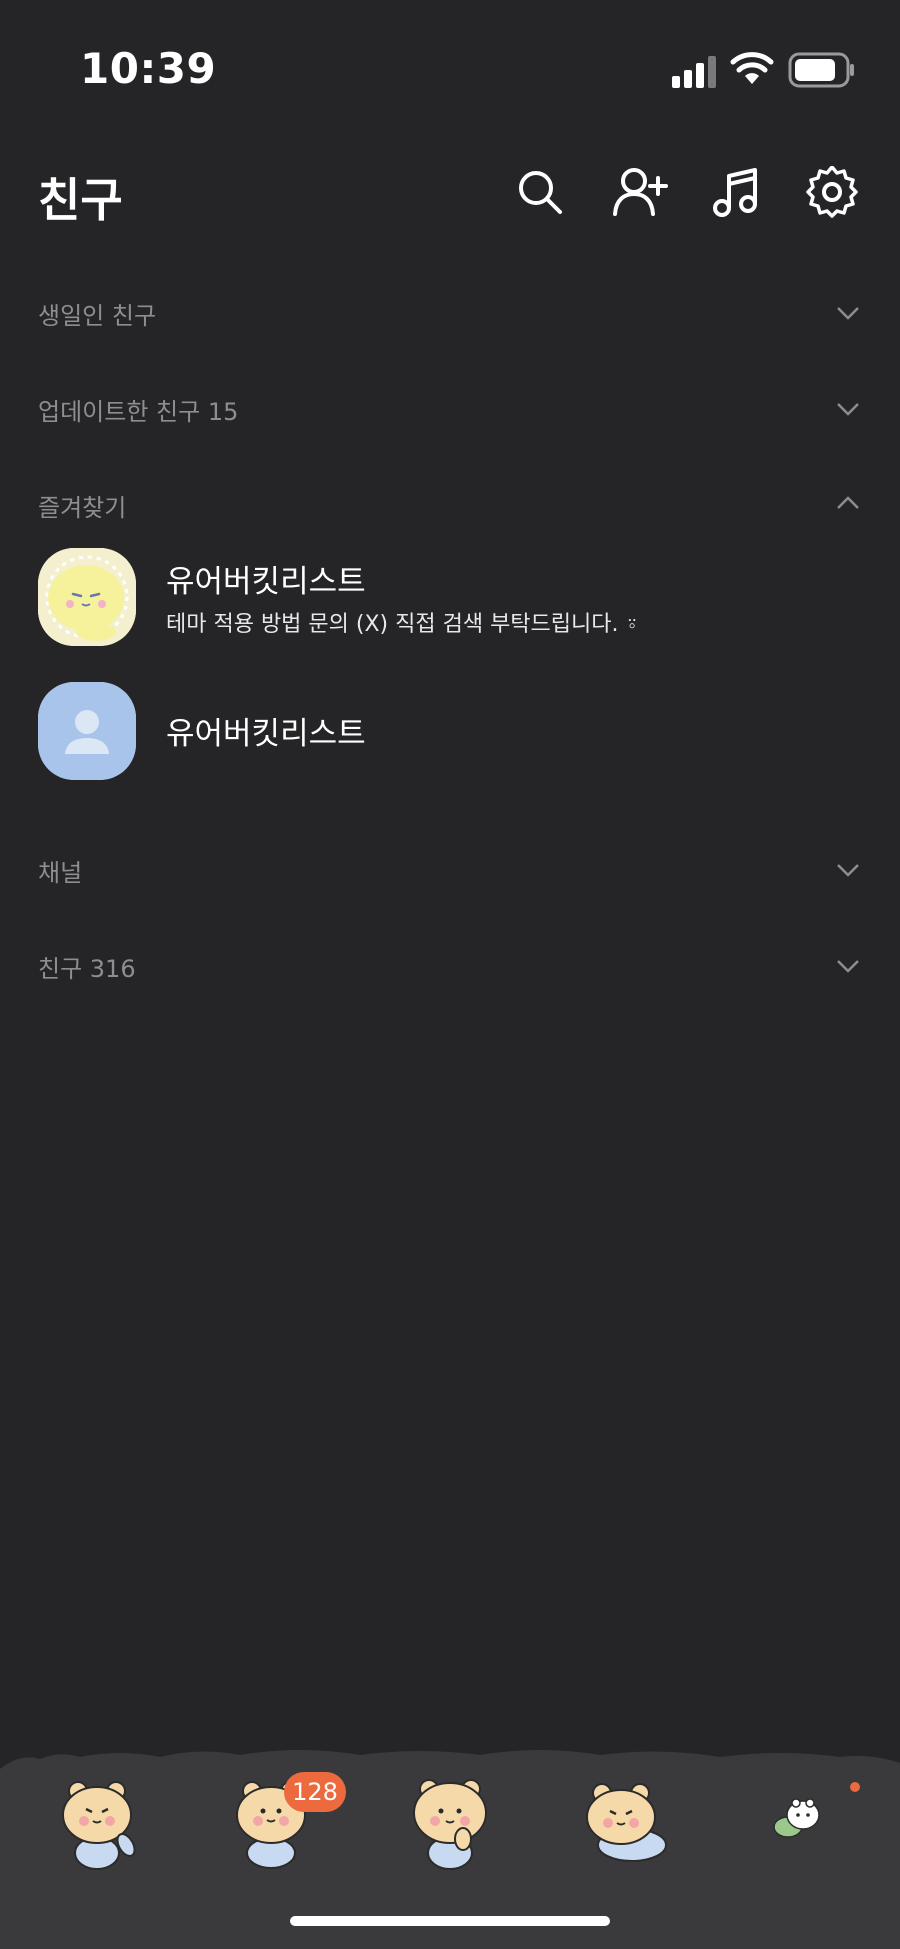 The image size is (900, 1949). I want to click on tab-shopping, so click(625, 1820).